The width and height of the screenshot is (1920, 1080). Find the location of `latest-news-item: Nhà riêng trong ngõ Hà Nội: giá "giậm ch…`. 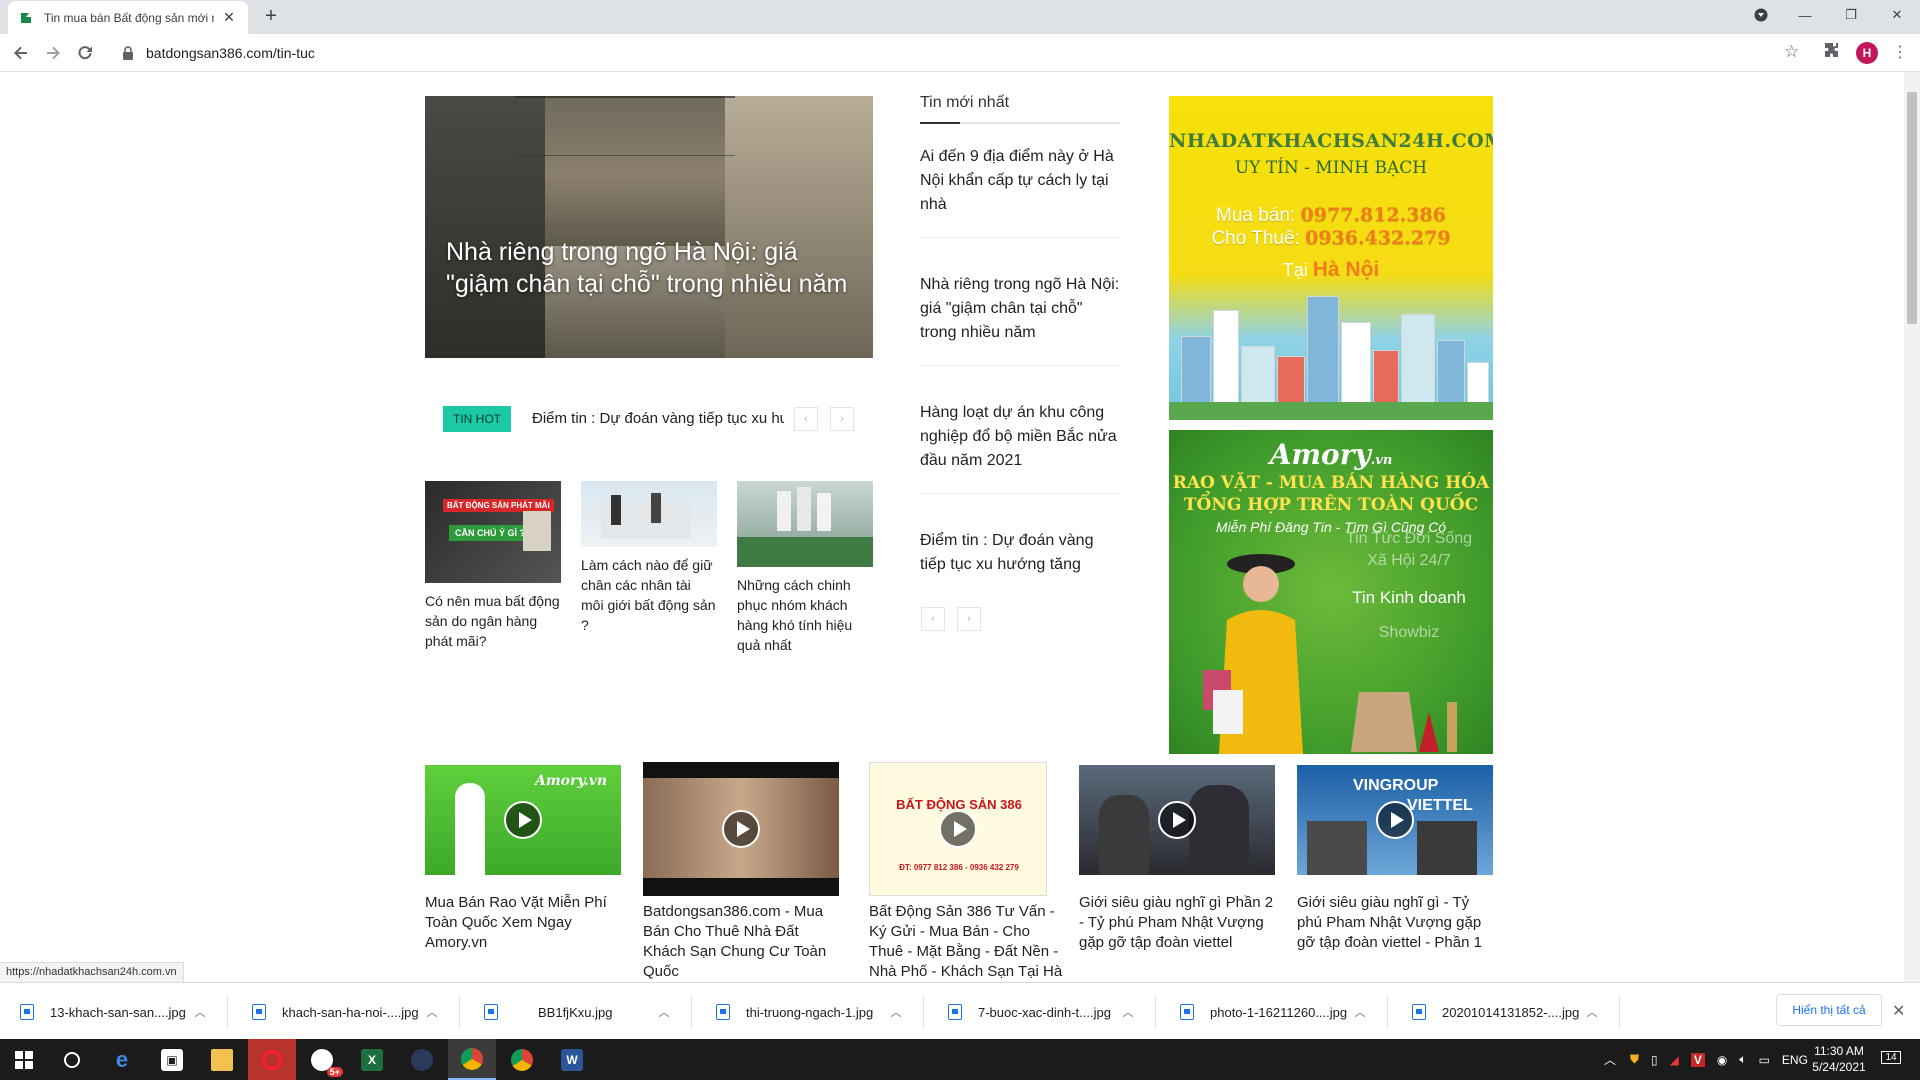

latest-news-item: Nhà riêng trong ngõ Hà Nội: giá "giậm ch… is located at coordinates (1020, 309).